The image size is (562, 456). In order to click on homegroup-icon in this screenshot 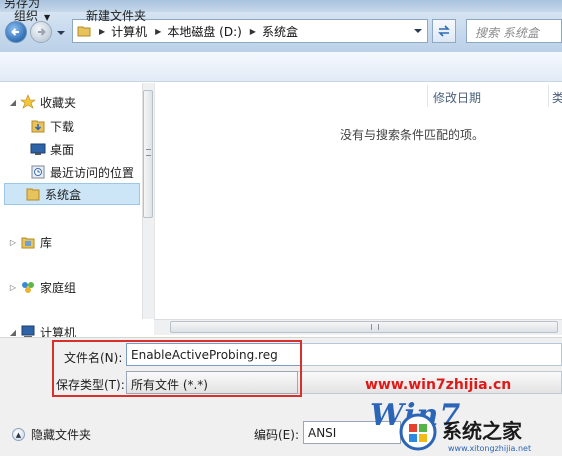, I will do `click(28, 287)`.